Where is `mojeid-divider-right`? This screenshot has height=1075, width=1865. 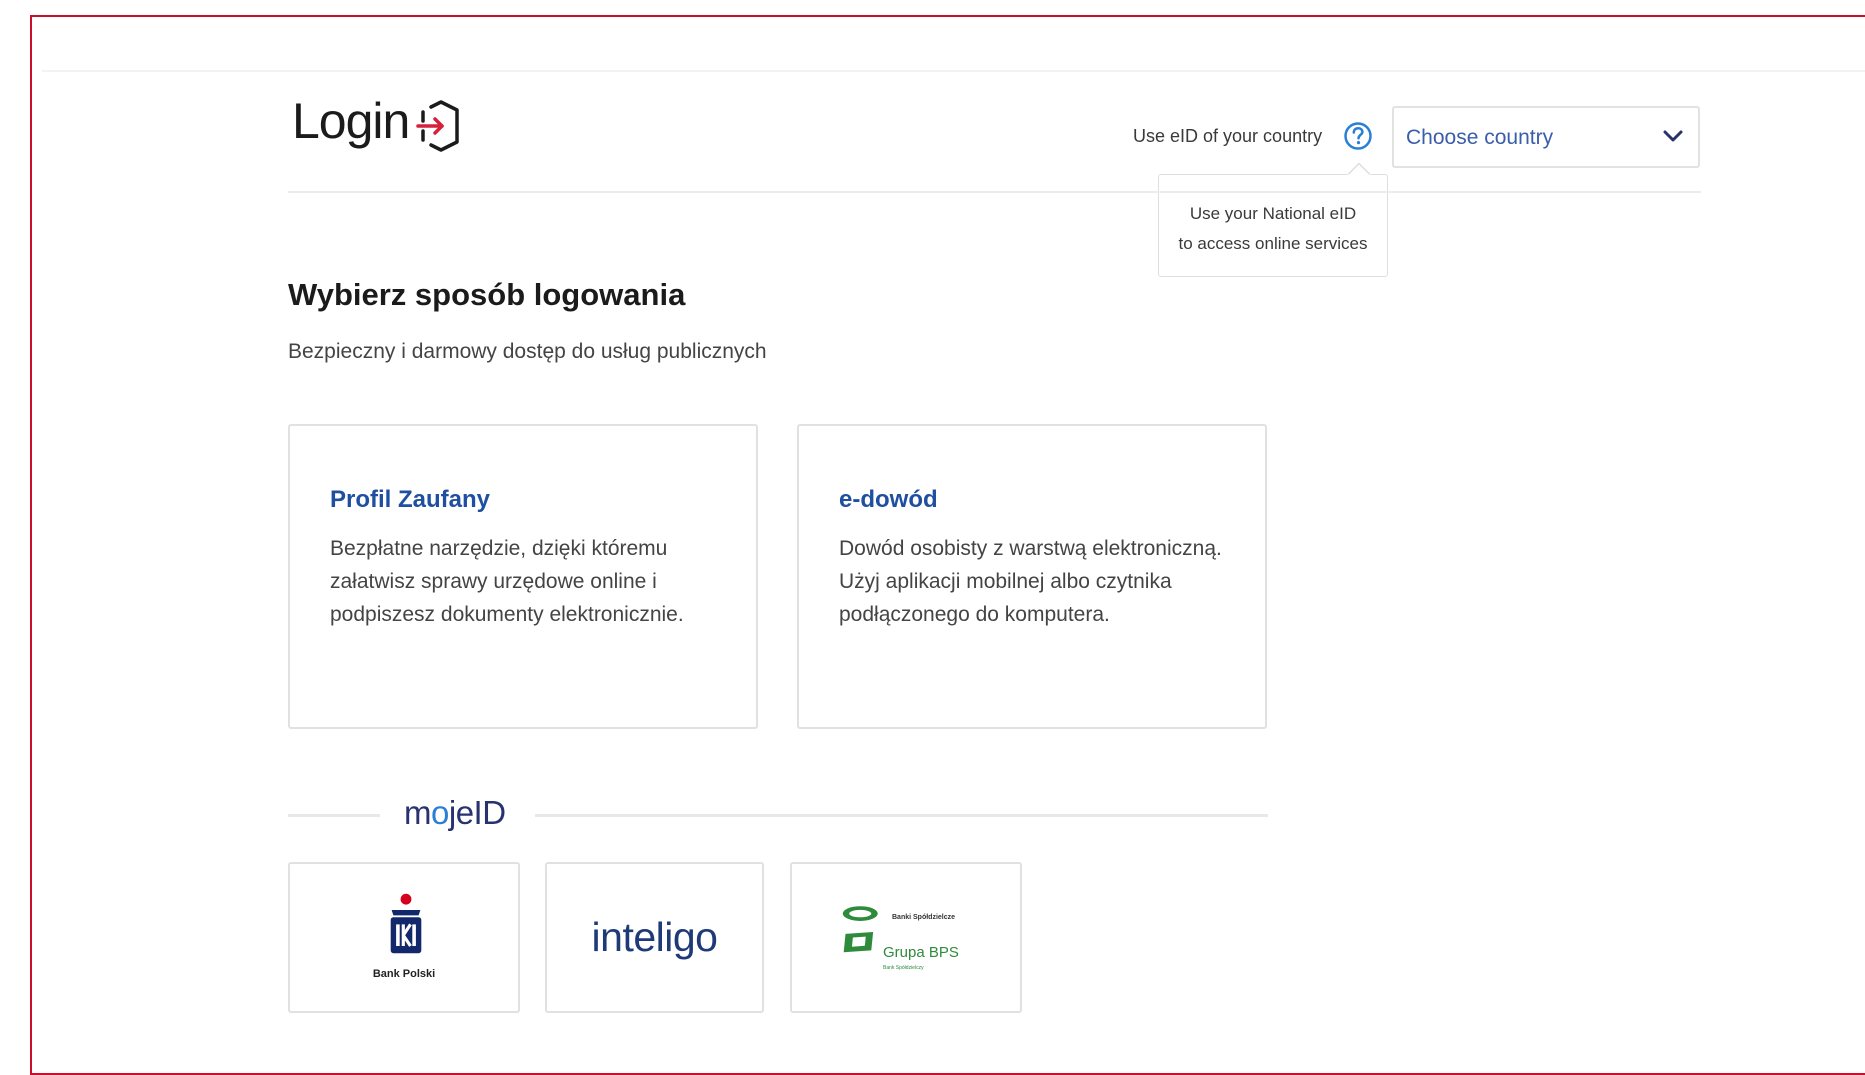 mojeid-divider-right is located at coordinates (901, 815).